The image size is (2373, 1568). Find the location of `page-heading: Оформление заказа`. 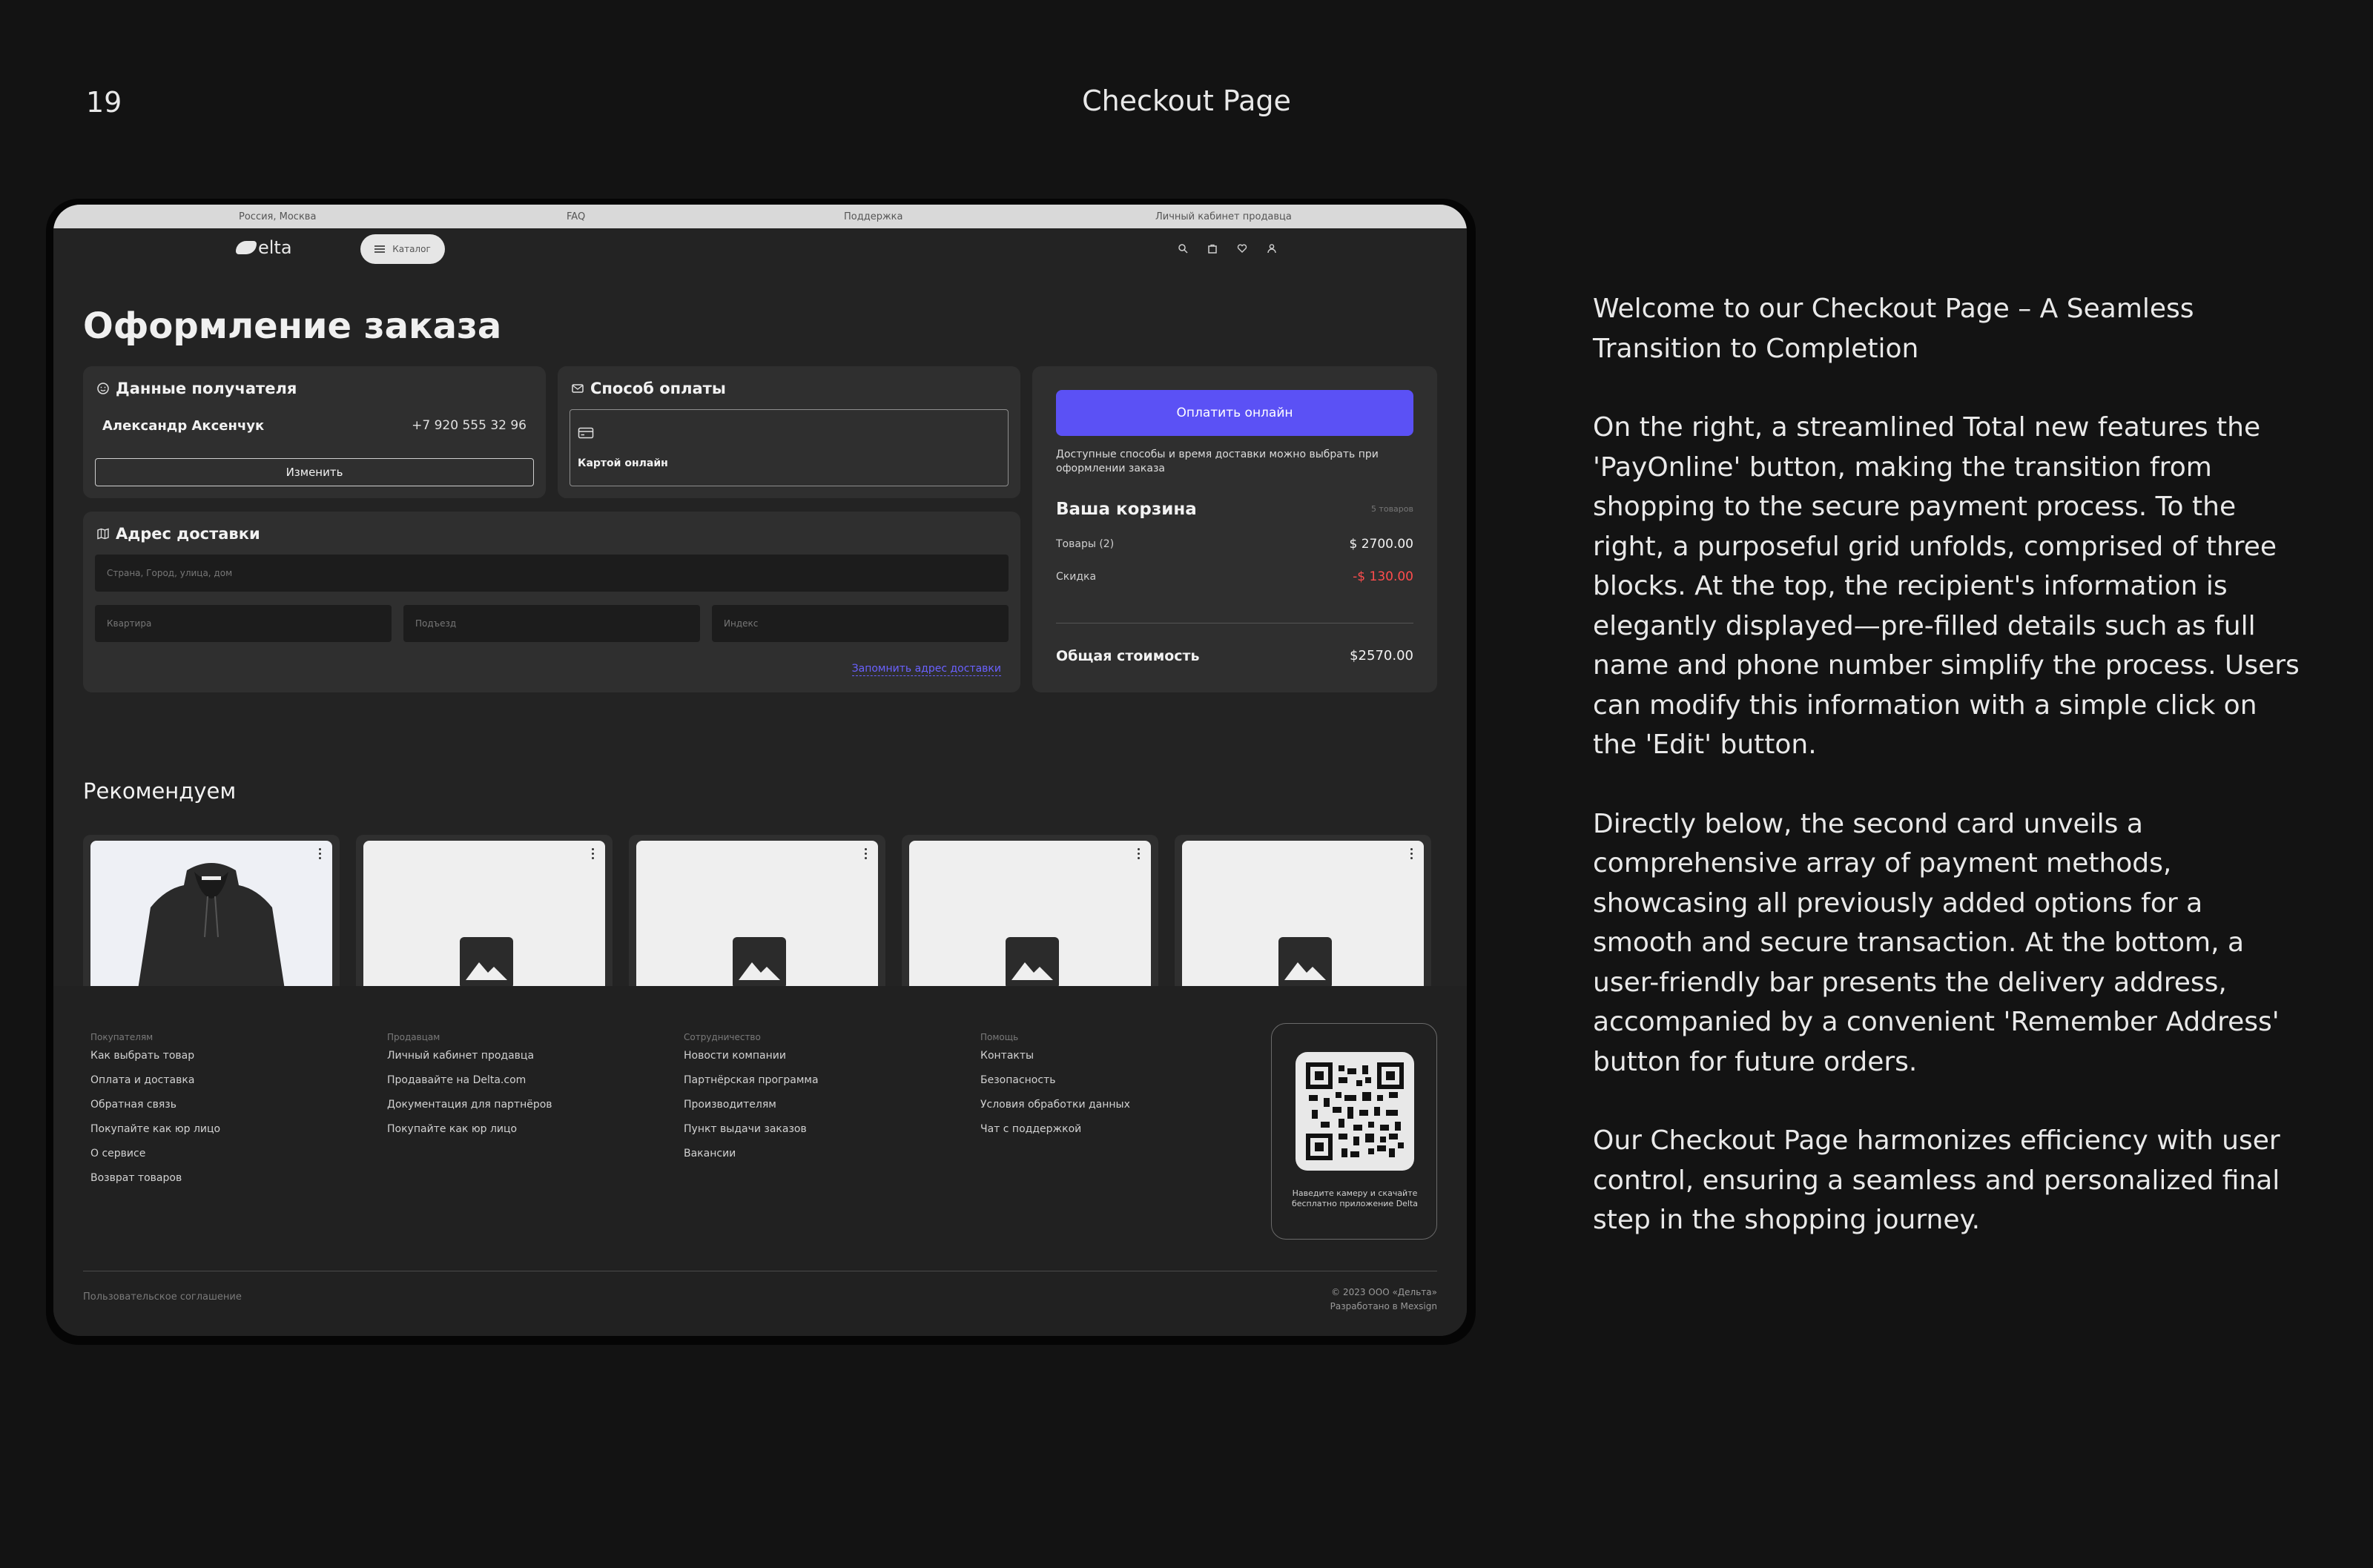

page-heading: Оформление заказа is located at coordinates (292, 326).